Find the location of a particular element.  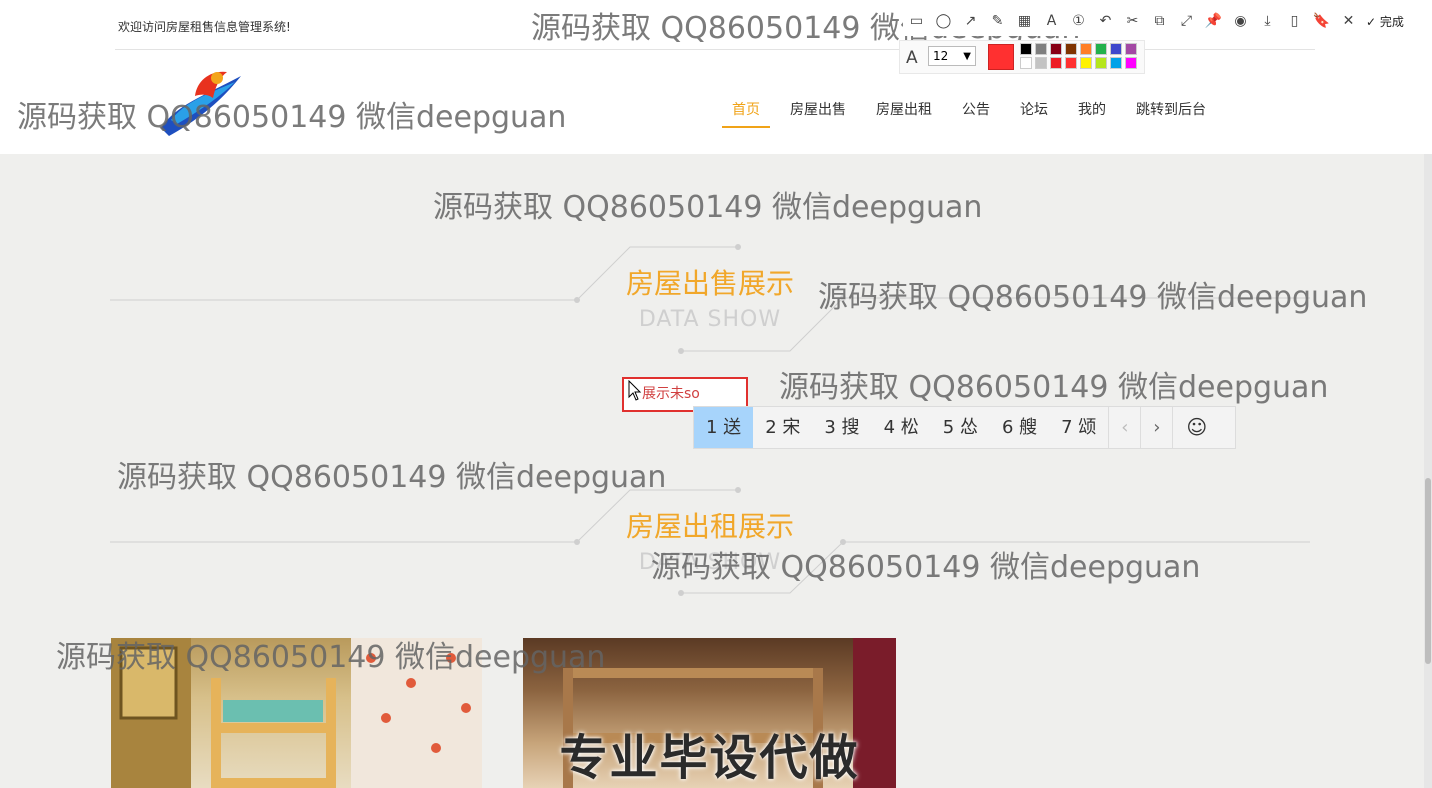

scrollbar-thumb is located at coordinates (1428, 571).